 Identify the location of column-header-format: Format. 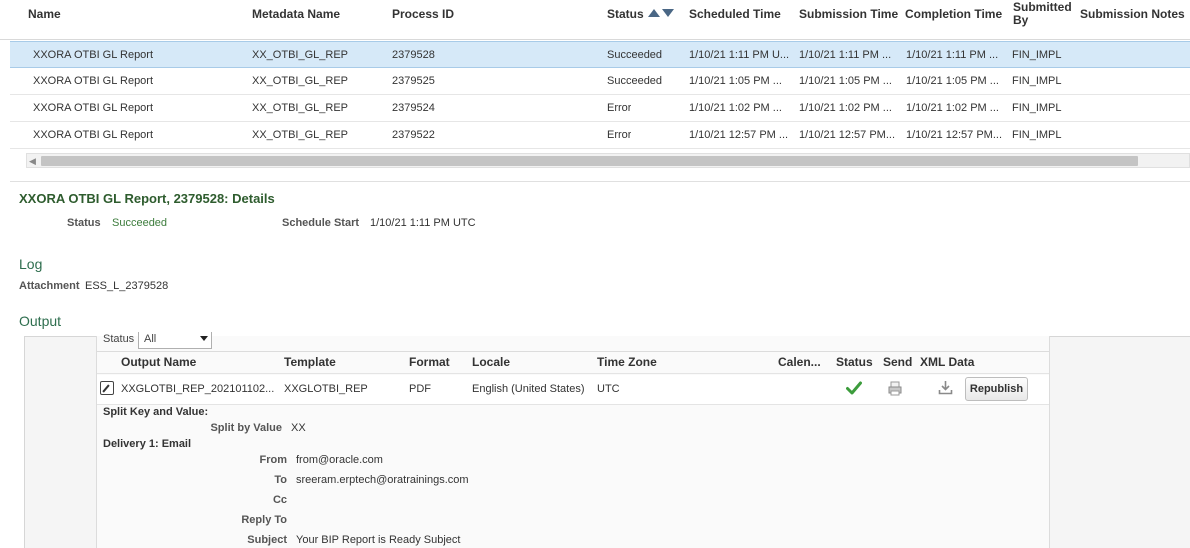
(429, 362).